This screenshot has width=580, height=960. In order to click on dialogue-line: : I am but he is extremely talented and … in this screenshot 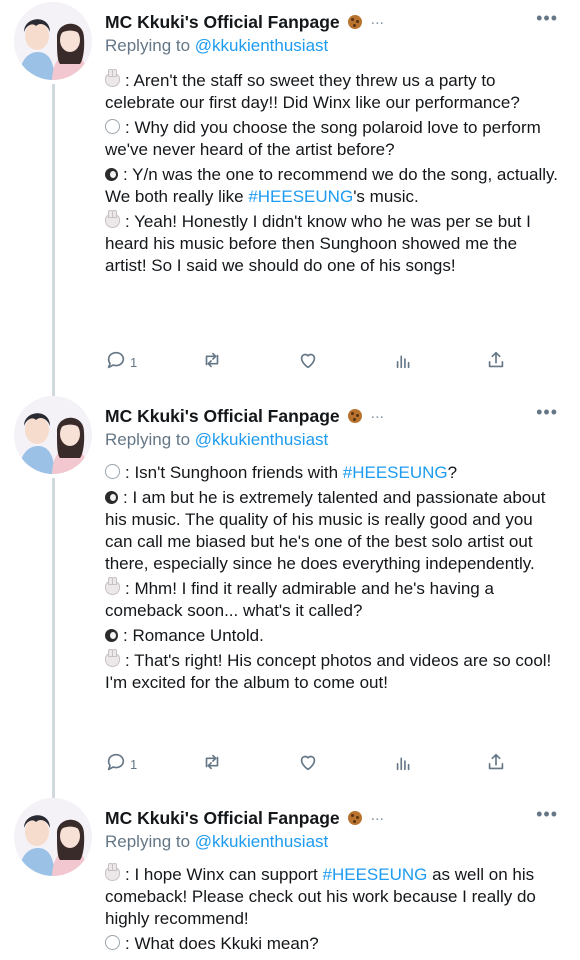, I will do `click(332, 531)`.